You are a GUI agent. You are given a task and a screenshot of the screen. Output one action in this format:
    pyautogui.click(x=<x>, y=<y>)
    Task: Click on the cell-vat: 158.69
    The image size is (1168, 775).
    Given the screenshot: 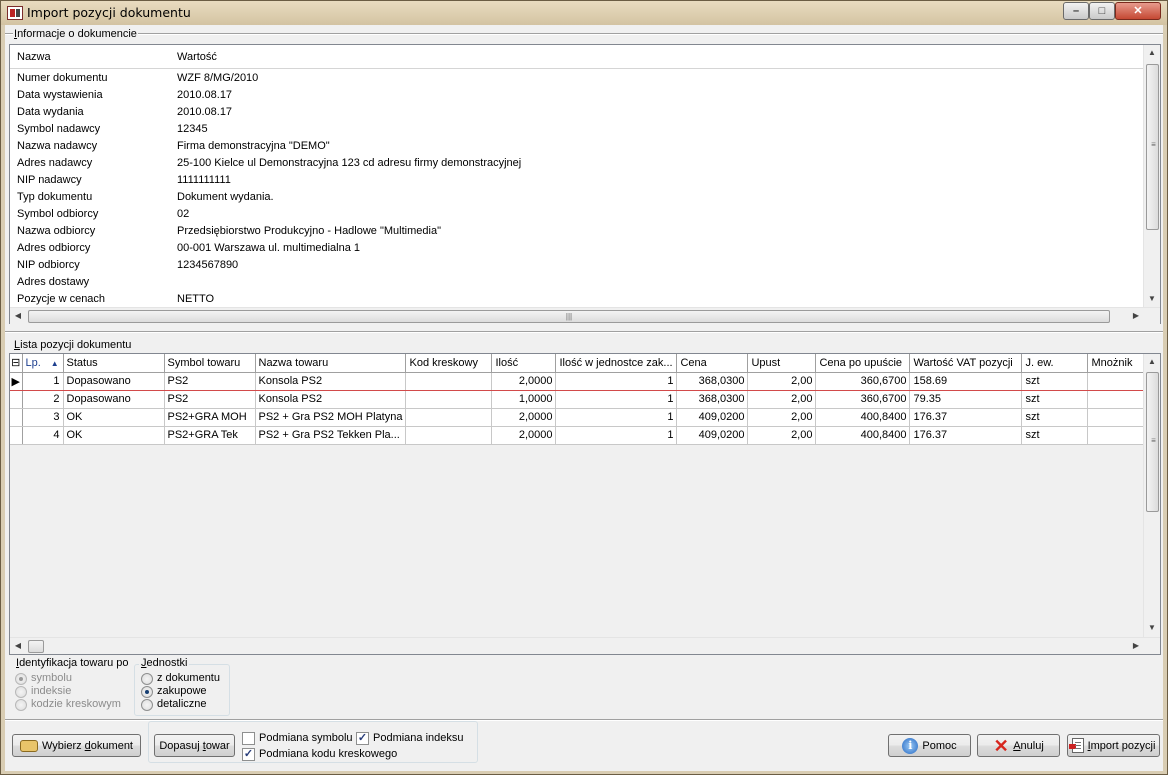 What is the action you would take?
    pyautogui.click(x=966, y=381)
    